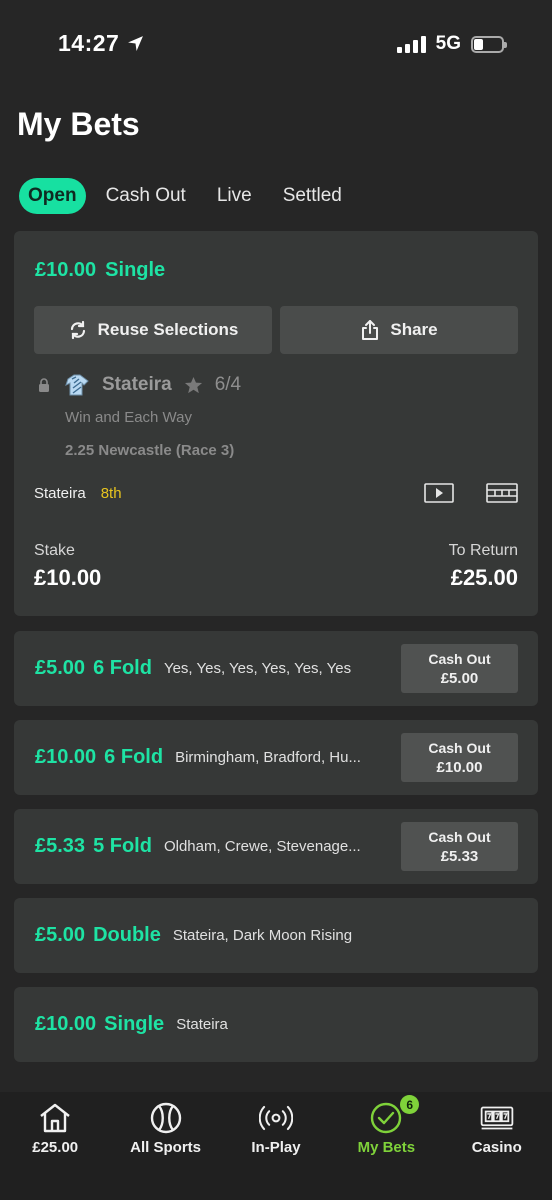 Image resolution: width=552 pixels, height=1200 pixels. What do you see at coordinates (414, 329) in the screenshot?
I see `share-label: Share` at bounding box center [414, 329].